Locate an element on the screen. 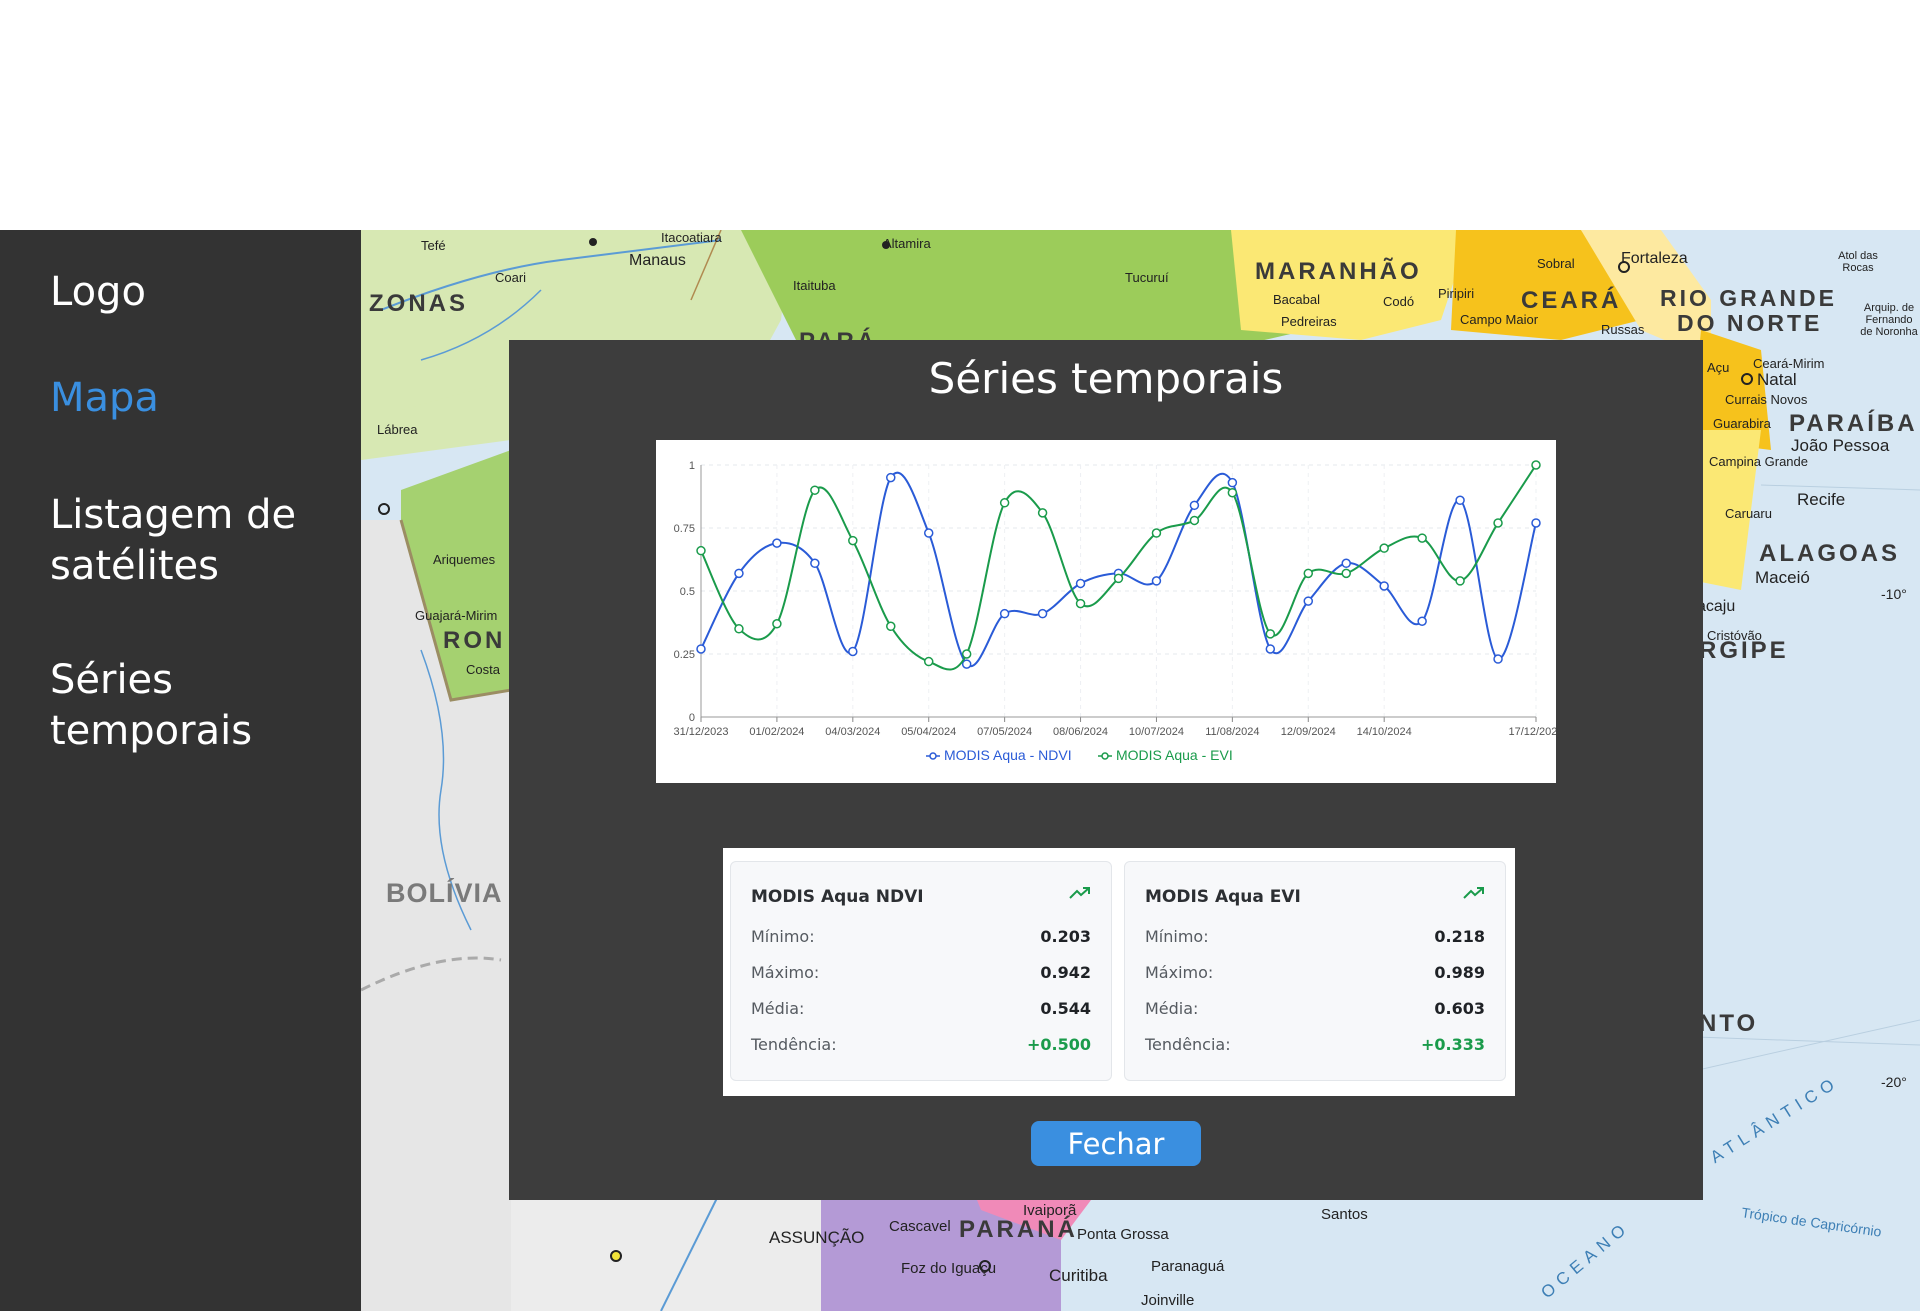 This screenshot has width=1920, height=1311. legend-label: MODIS Aqua - EVI is located at coordinates (1174, 755).